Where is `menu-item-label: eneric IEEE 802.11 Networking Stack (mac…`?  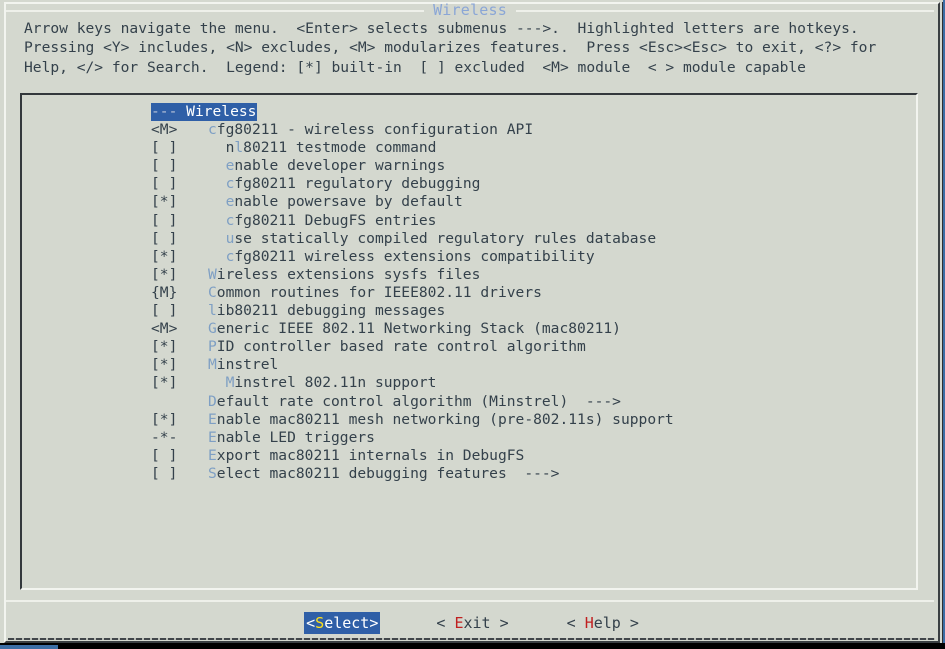 menu-item-label: eneric IEEE 802.11 Networking Stack (mac… is located at coordinates (418, 329).